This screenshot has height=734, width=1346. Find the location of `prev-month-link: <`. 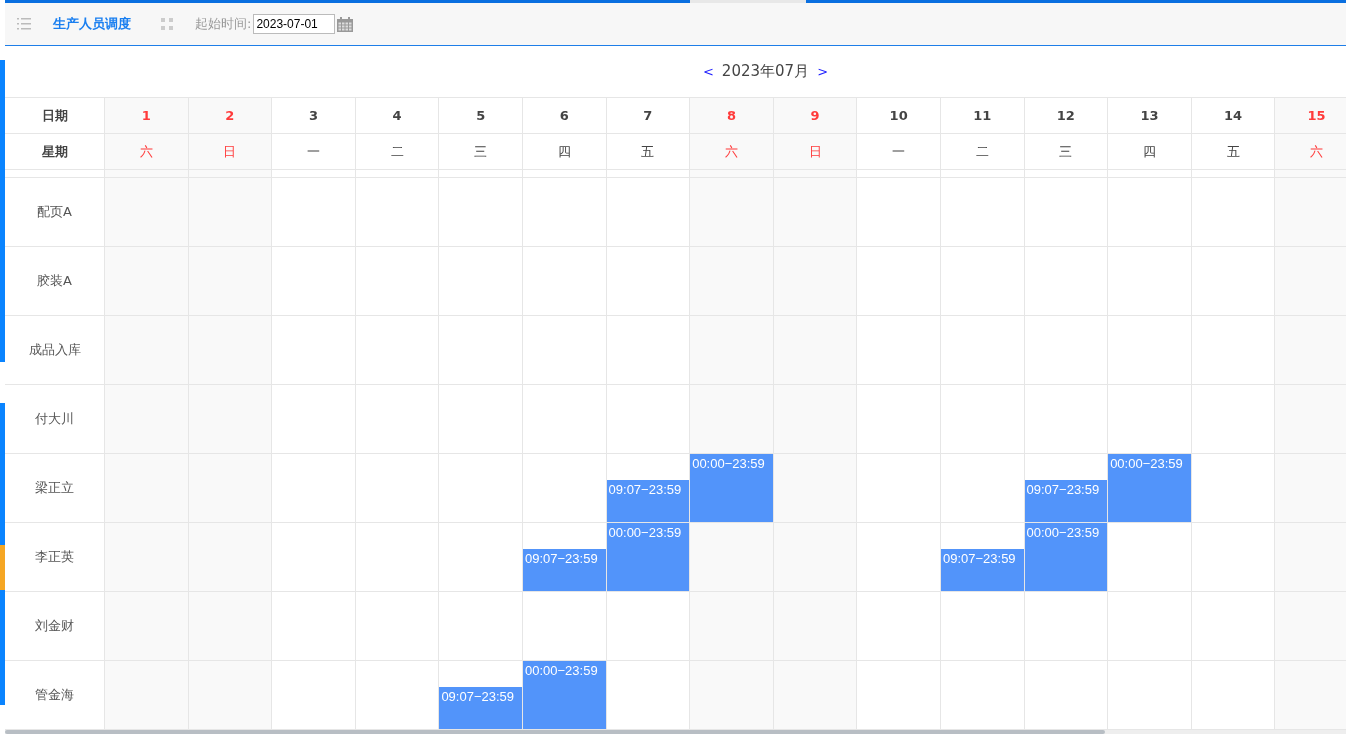

prev-month-link: < is located at coordinates (708, 71).